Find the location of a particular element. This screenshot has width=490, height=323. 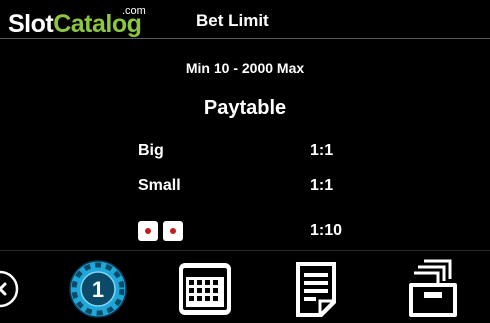

logo-slot-text: Slot is located at coordinates (31, 24).